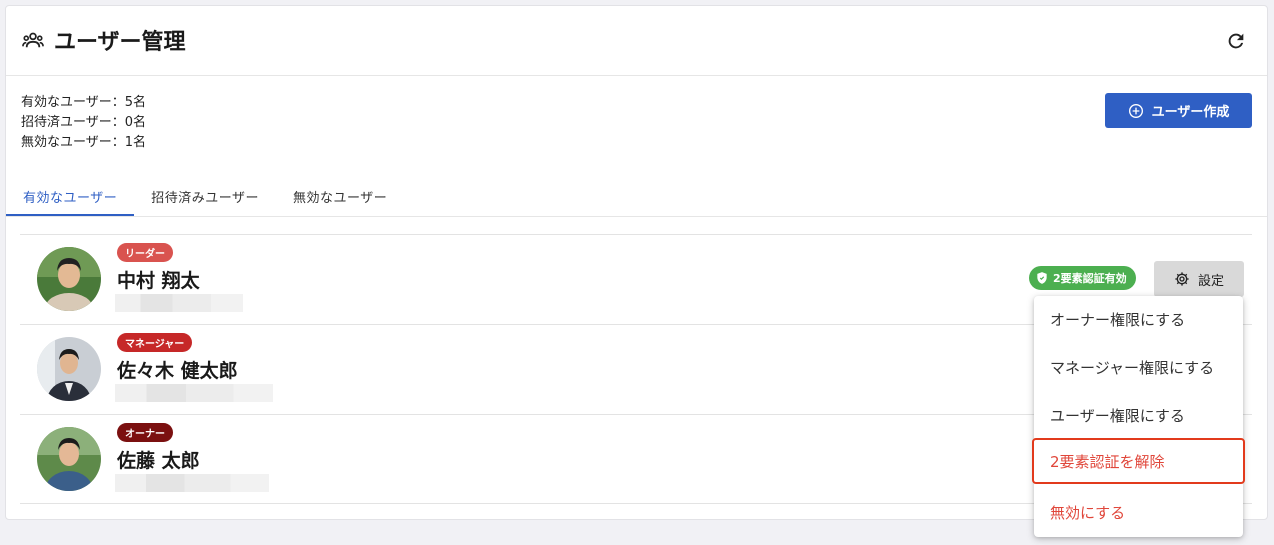 Image resolution: width=1274 pixels, height=545 pixels. I want to click on user-name: 佐藤 太郎, so click(158, 461).